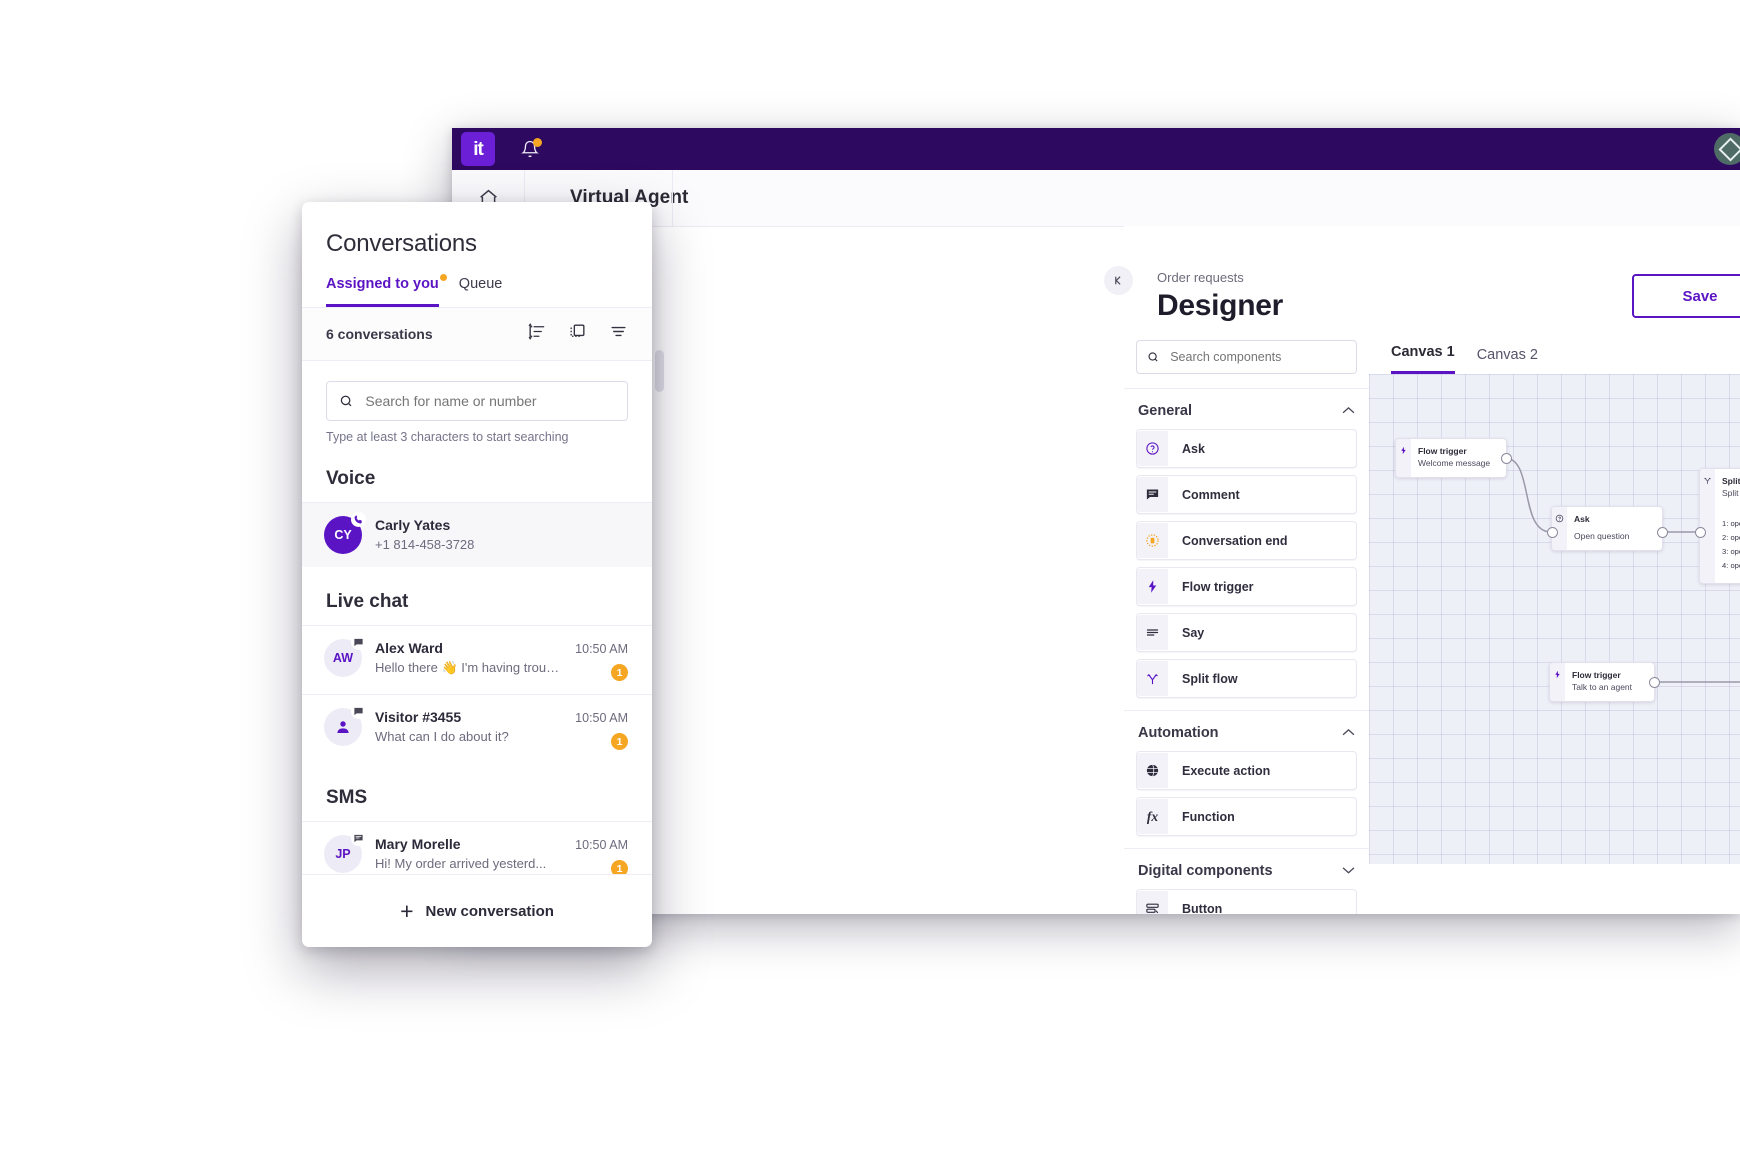 The height and width of the screenshot is (1160, 1740). Describe the element at coordinates (1246, 632) in the screenshot. I see `component-say: Say` at that location.